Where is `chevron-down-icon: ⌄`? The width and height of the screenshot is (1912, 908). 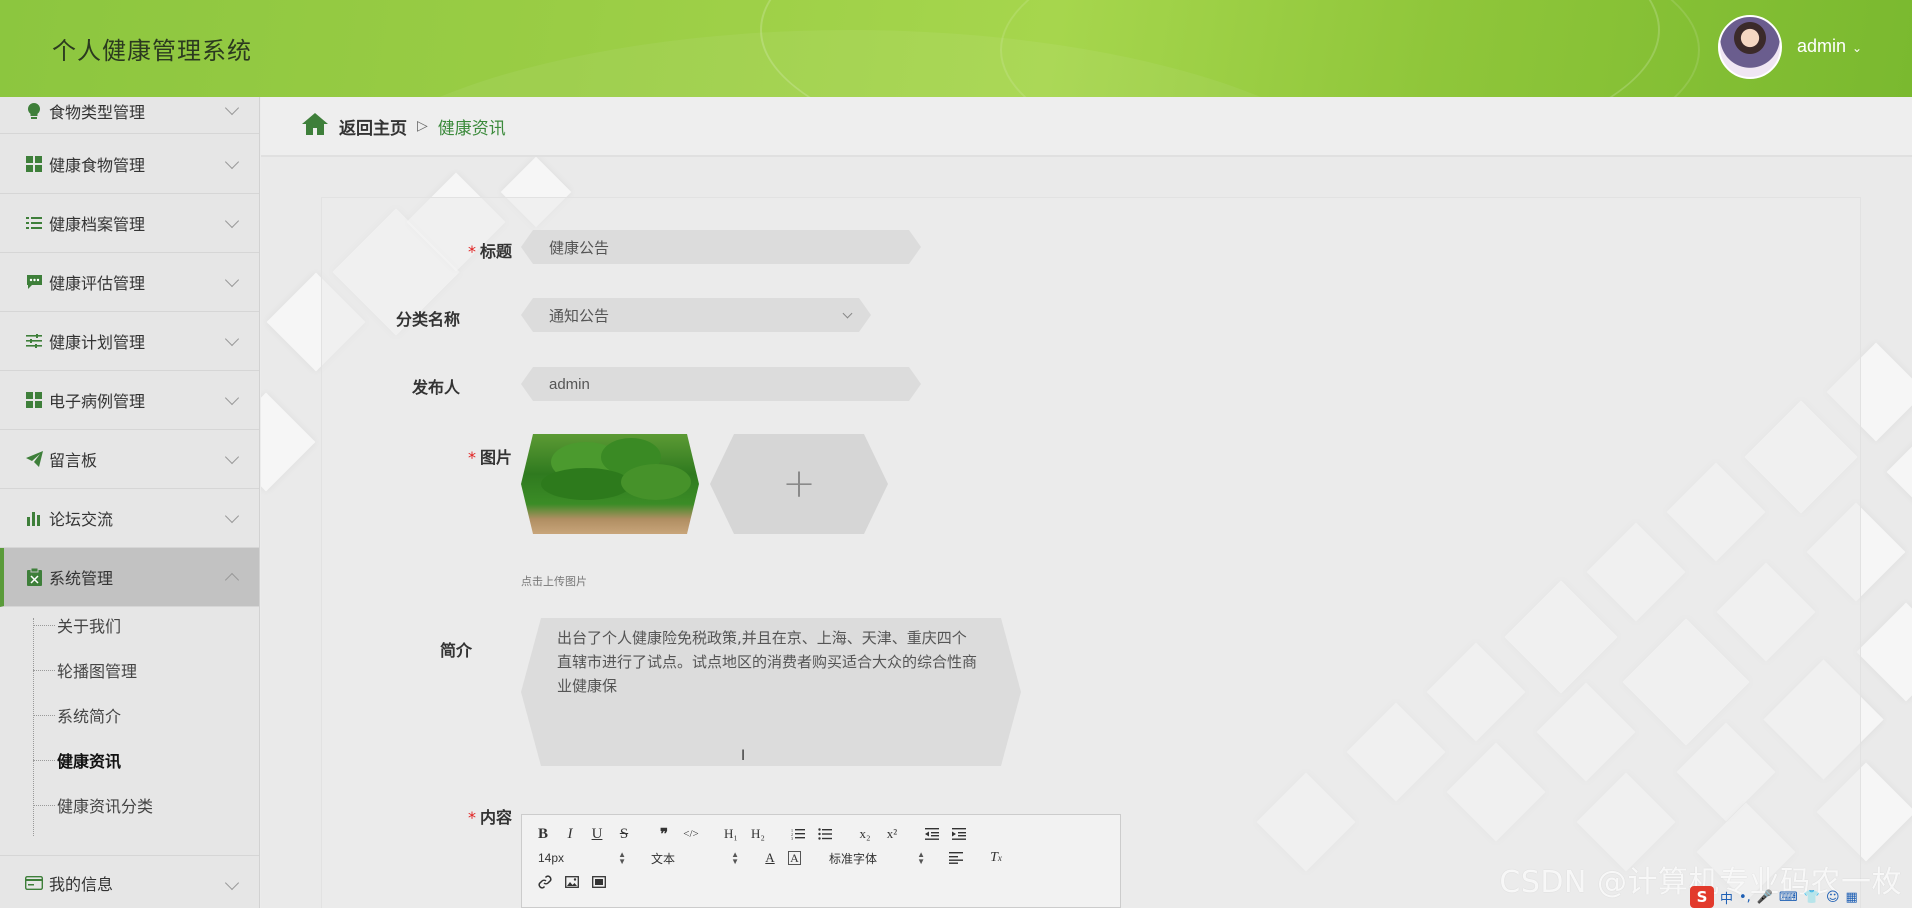
chevron-down-icon: ⌄ is located at coordinates (1857, 48).